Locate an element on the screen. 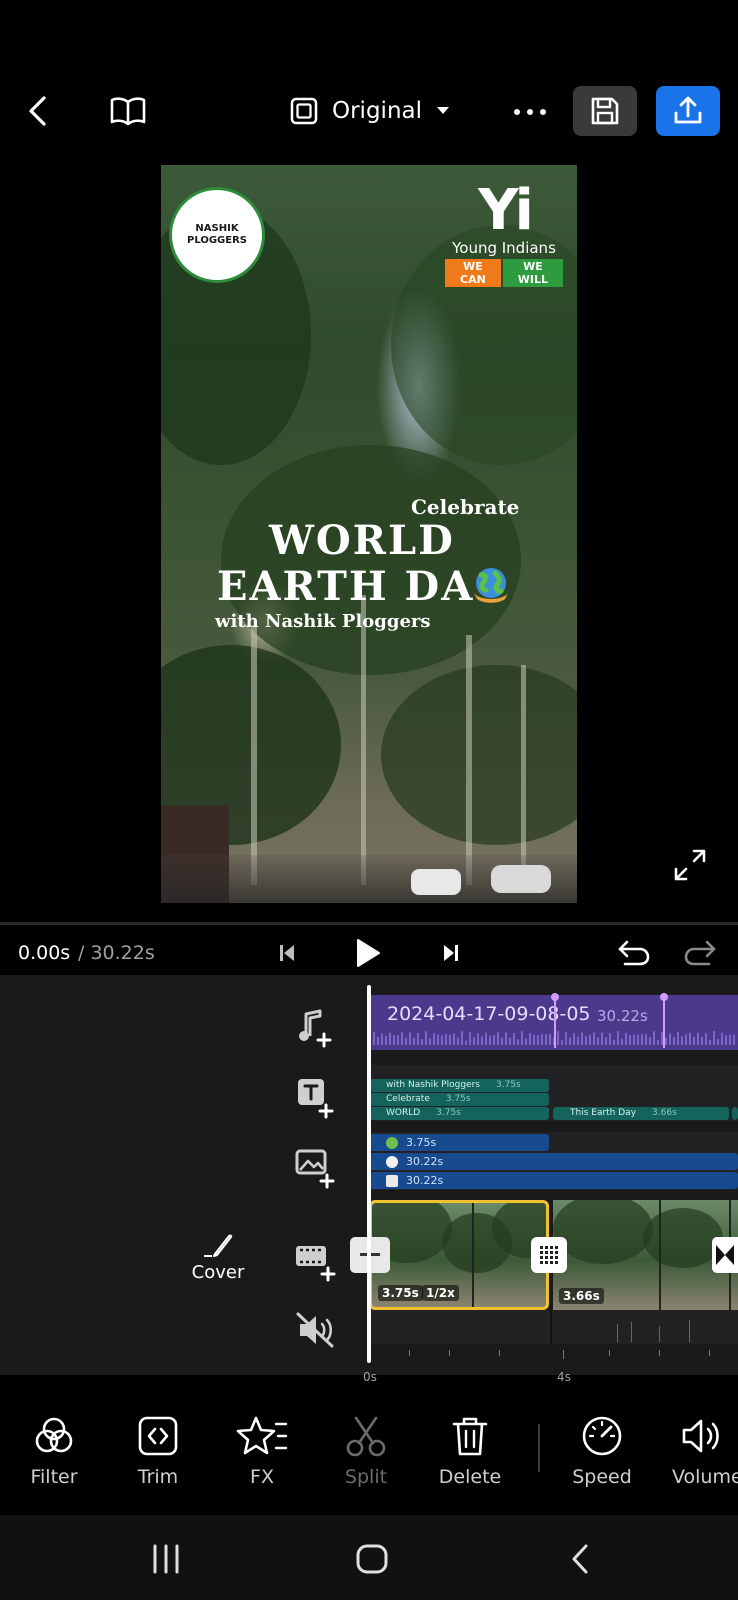  volume-tool-button: Volume is located at coordinates (697, 1444).